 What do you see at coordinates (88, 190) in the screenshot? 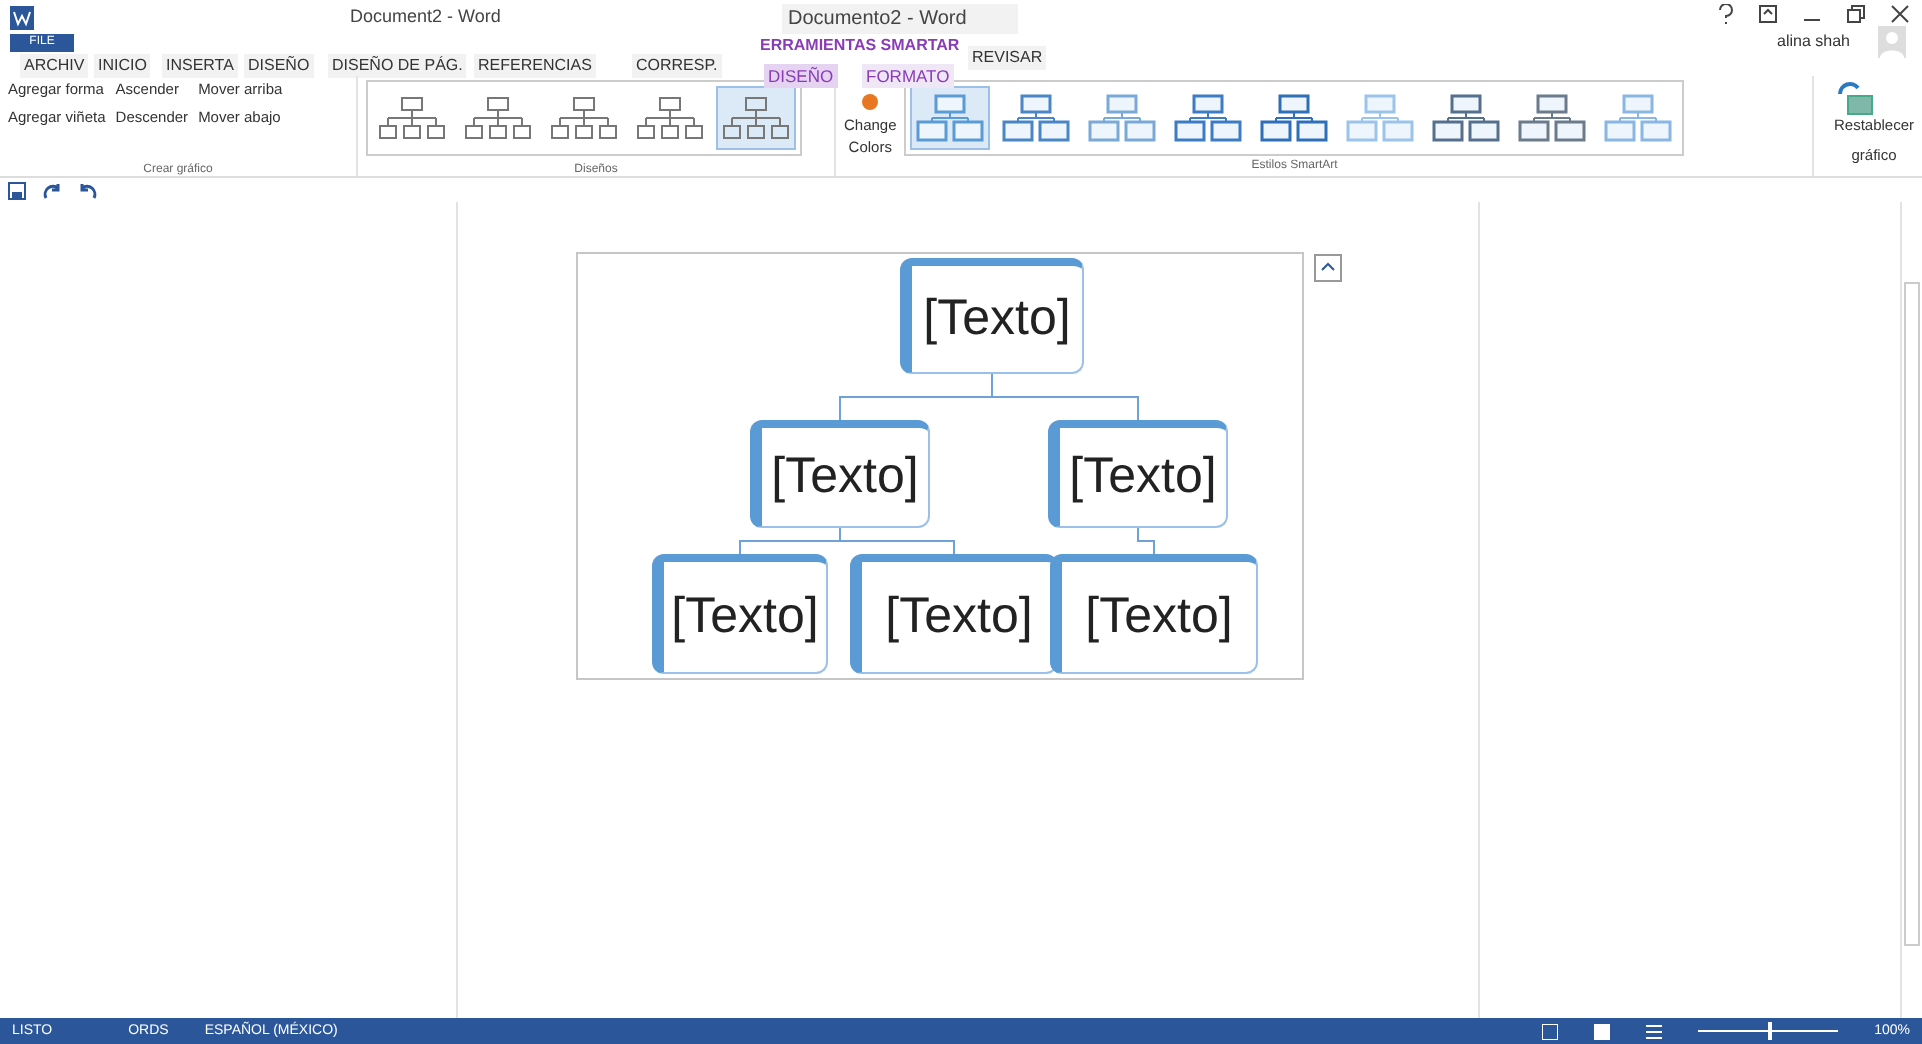
I see `undo-icon` at bounding box center [88, 190].